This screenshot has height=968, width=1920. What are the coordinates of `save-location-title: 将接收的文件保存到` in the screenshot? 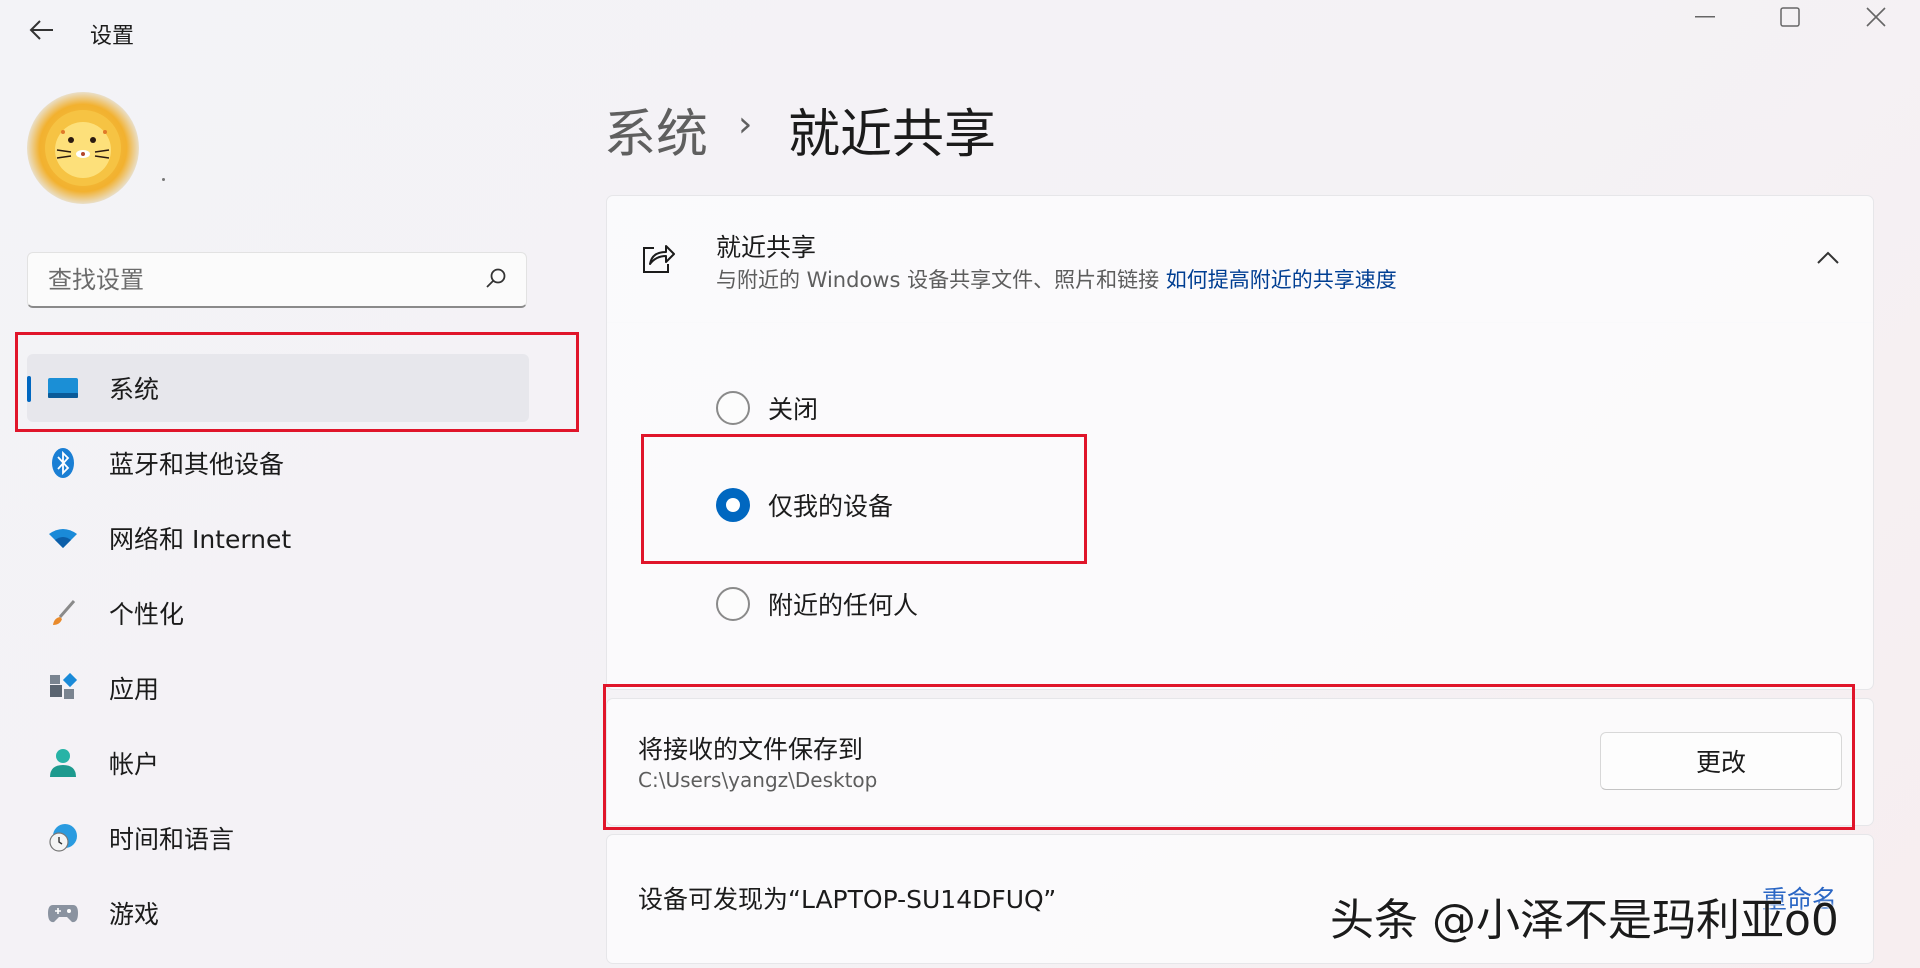 It's located at (751, 749).